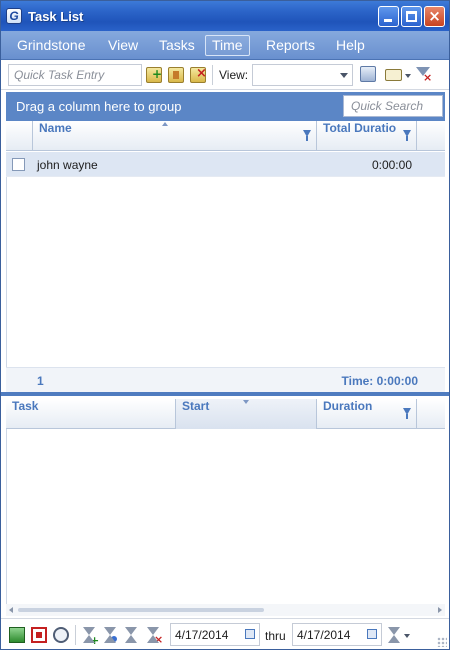 This screenshot has height=650, width=450. Describe the element at coordinates (198, 74) in the screenshot. I see `delete-task-icon` at that location.